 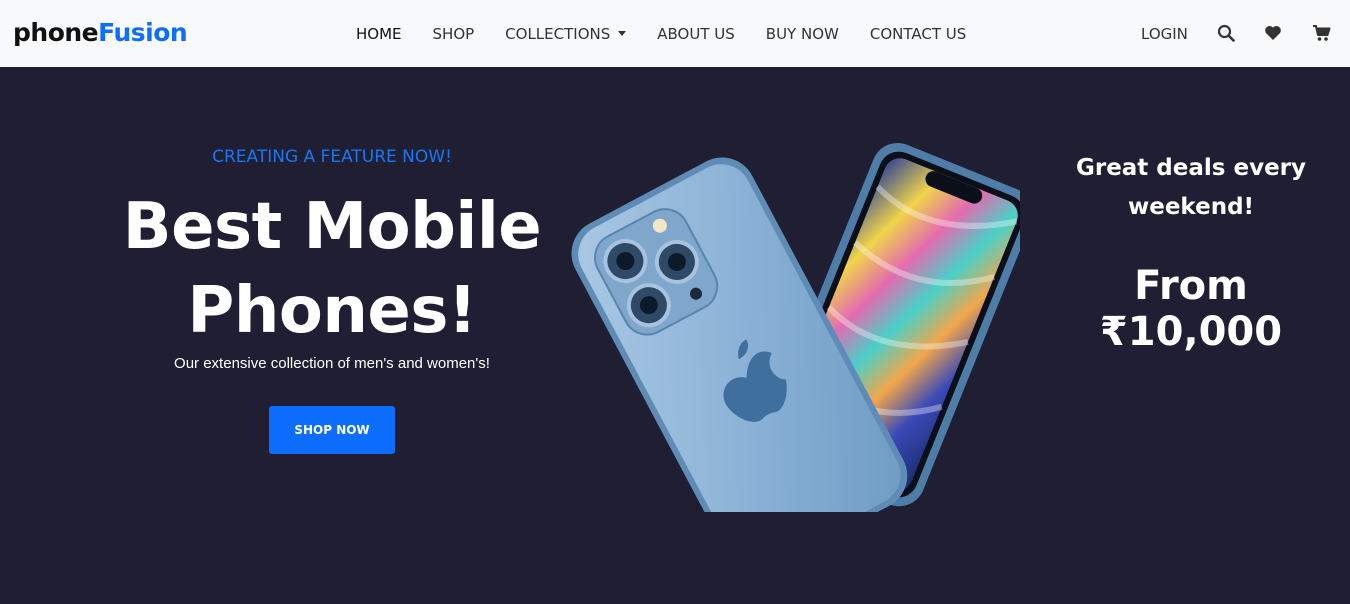 I want to click on nav-contact-us: CONTACT US, so click(x=918, y=34).